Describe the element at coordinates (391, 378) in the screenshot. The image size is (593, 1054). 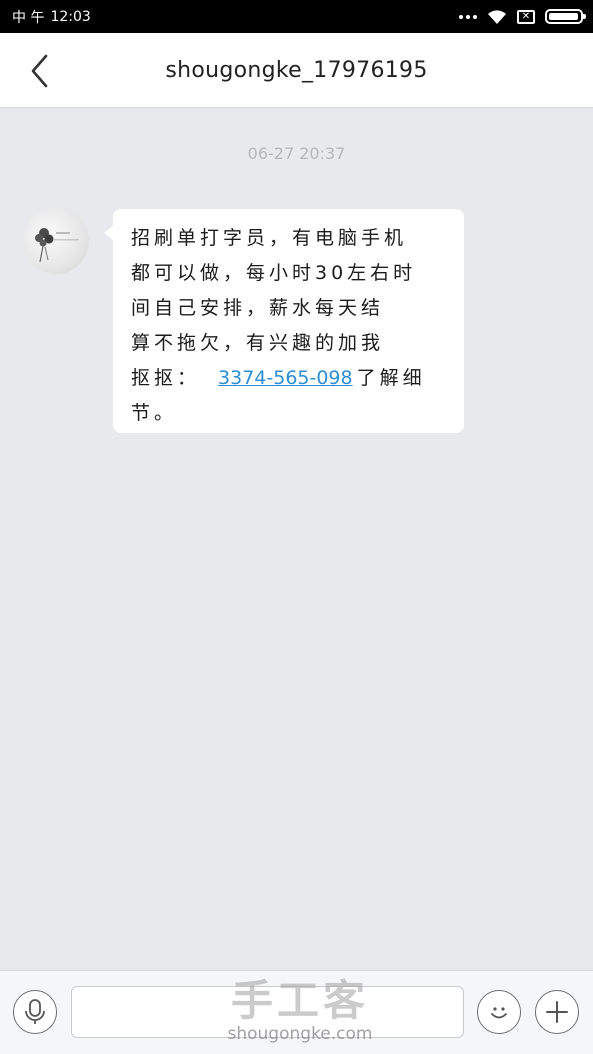
I see `message-text: 了解细` at that location.